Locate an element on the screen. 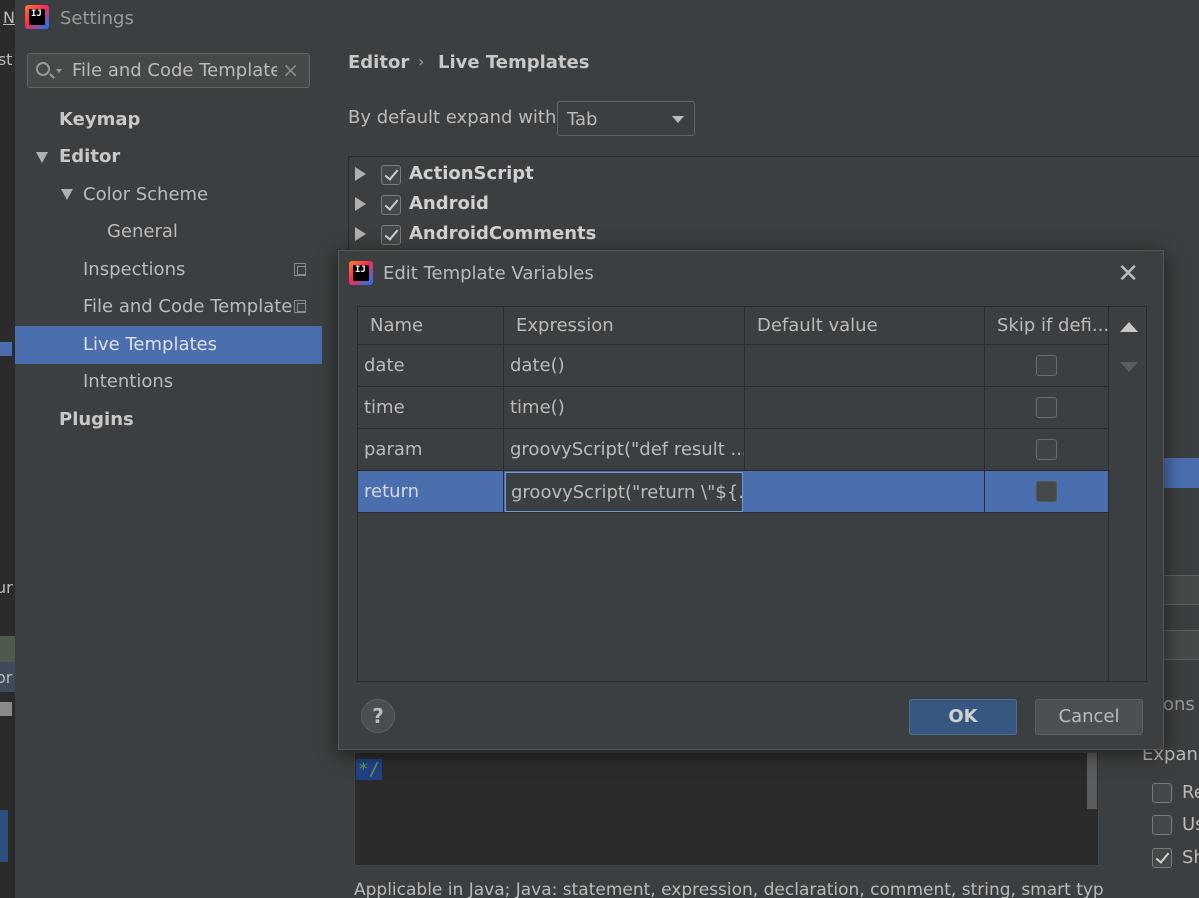  help-button: ? is located at coordinates (378, 716).